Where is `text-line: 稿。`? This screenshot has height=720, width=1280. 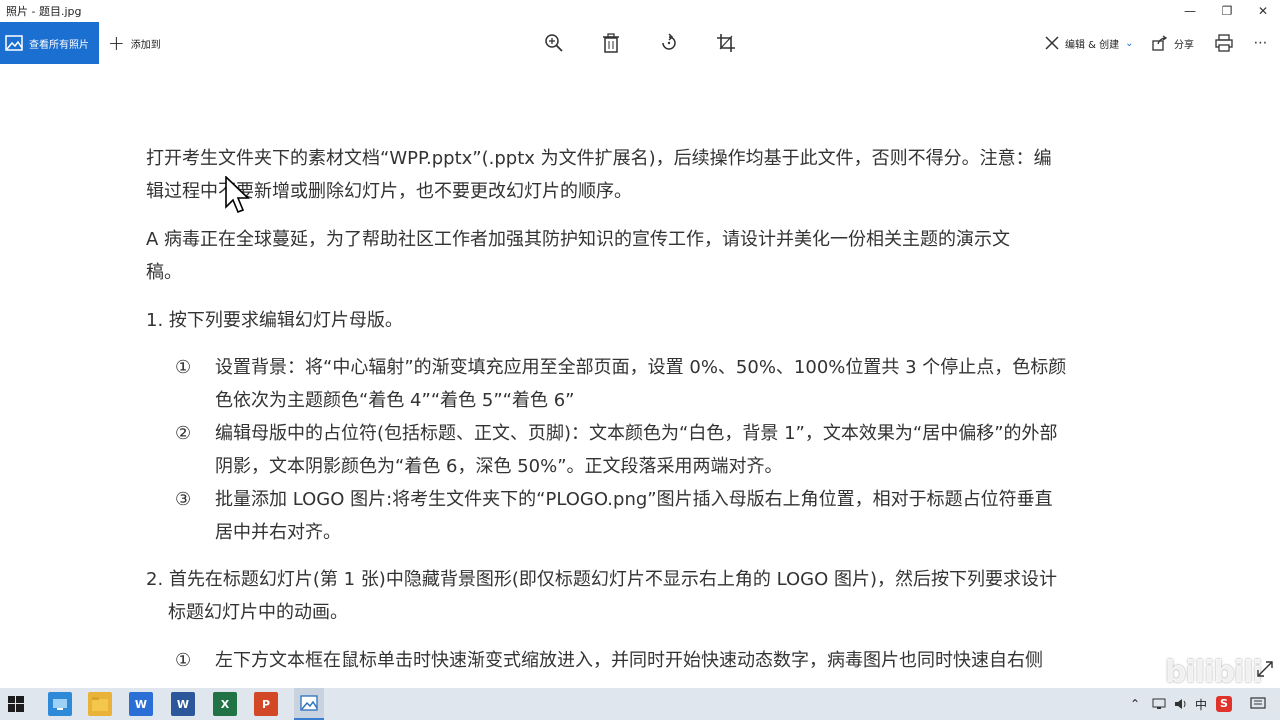 text-line: 稿。 is located at coordinates (164, 272).